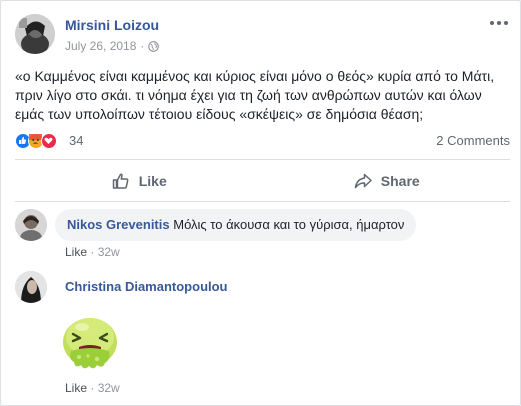  I want to click on like-button: Like, so click(139, 181).